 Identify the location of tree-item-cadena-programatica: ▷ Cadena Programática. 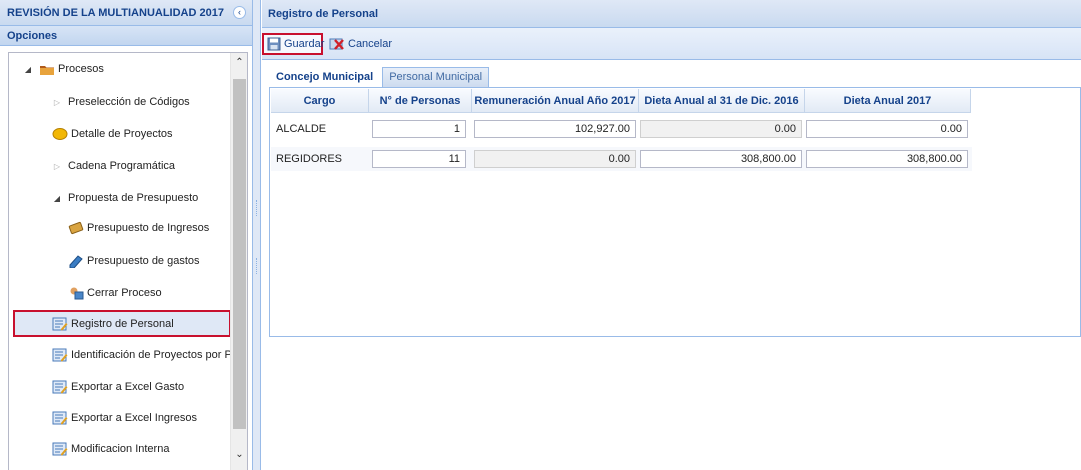
(113, 166).